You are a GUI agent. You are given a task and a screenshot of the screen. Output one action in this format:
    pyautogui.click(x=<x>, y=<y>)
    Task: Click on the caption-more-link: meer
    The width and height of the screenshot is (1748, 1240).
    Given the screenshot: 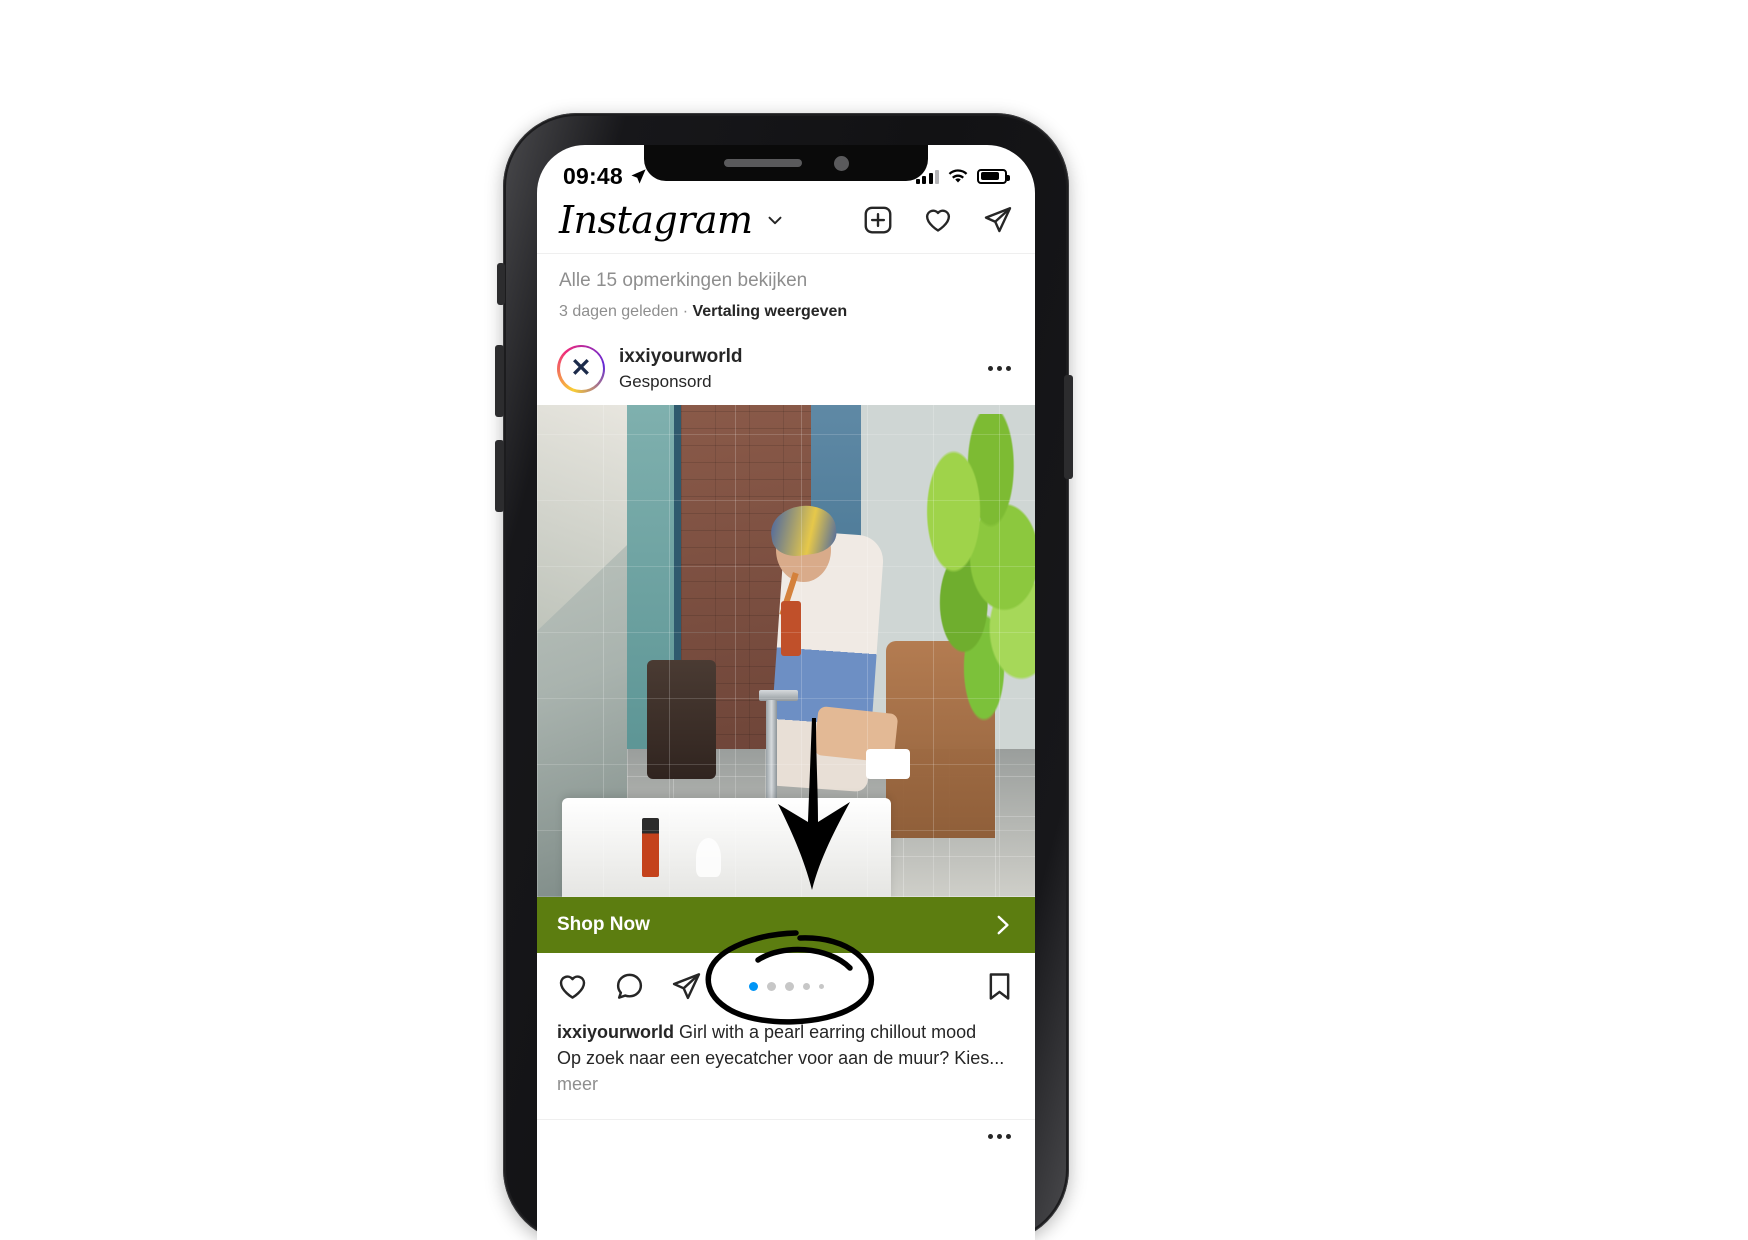 What is the action you would take?
    pyautogui.click(x=577, y=1084)
    